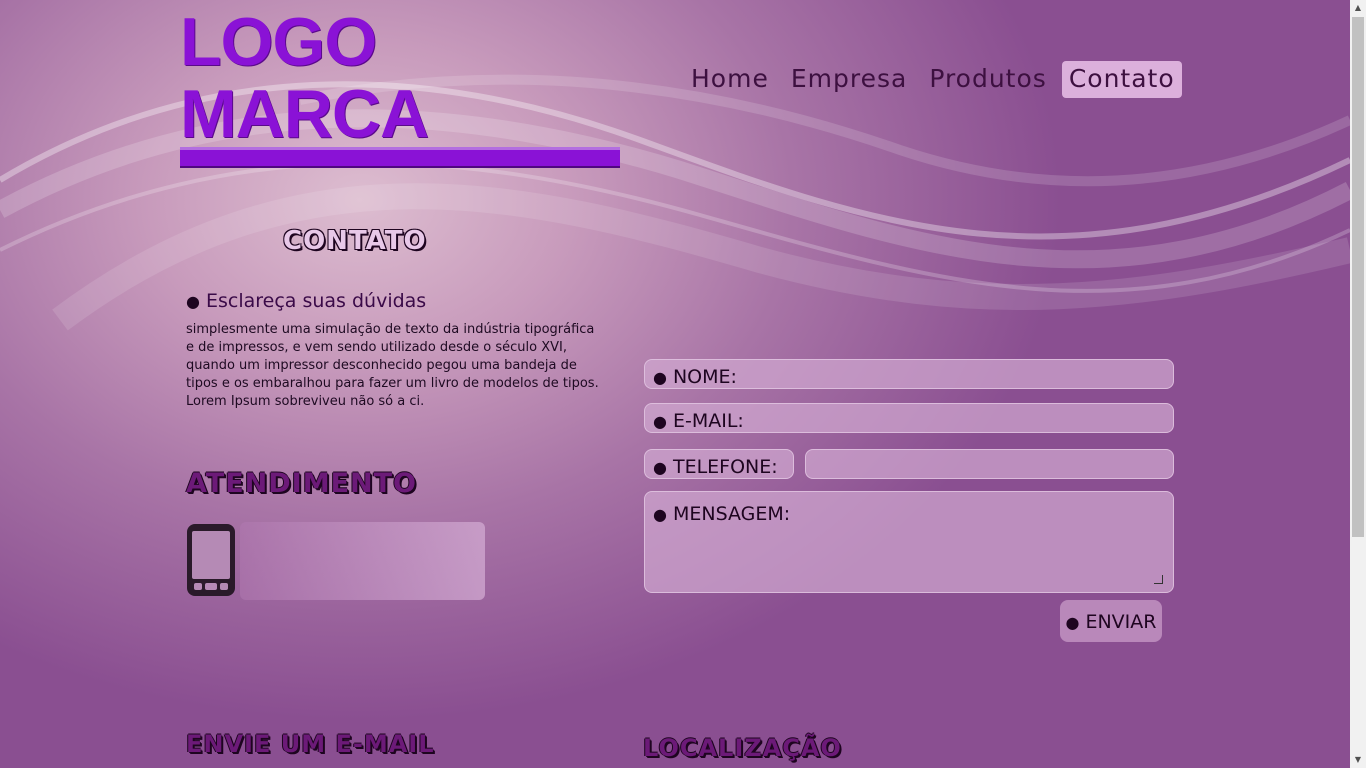 The image size is (1366, 768). Describe the element at coordinates (730, 79) in the screenshot. I see `nav-home: Home` at that location.